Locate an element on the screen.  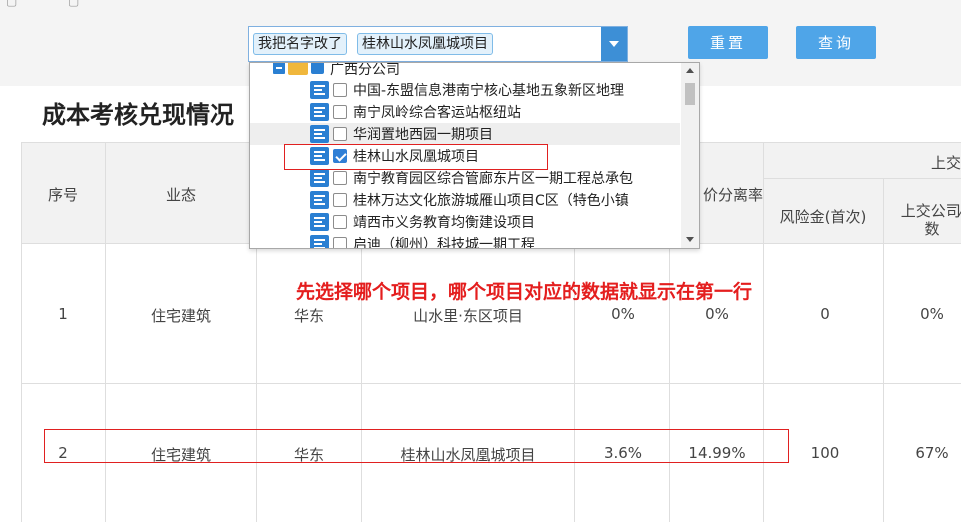
tree-item: 桂林万达文化旅游城雁山项目C区（特色小镇 is located at coordinates (465, 200).